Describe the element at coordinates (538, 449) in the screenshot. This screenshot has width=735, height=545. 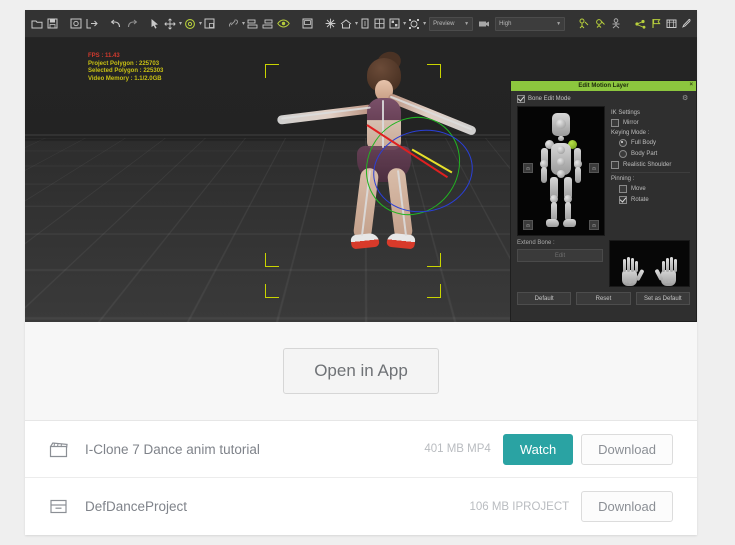
I see `watch-button: Watch` at that location.